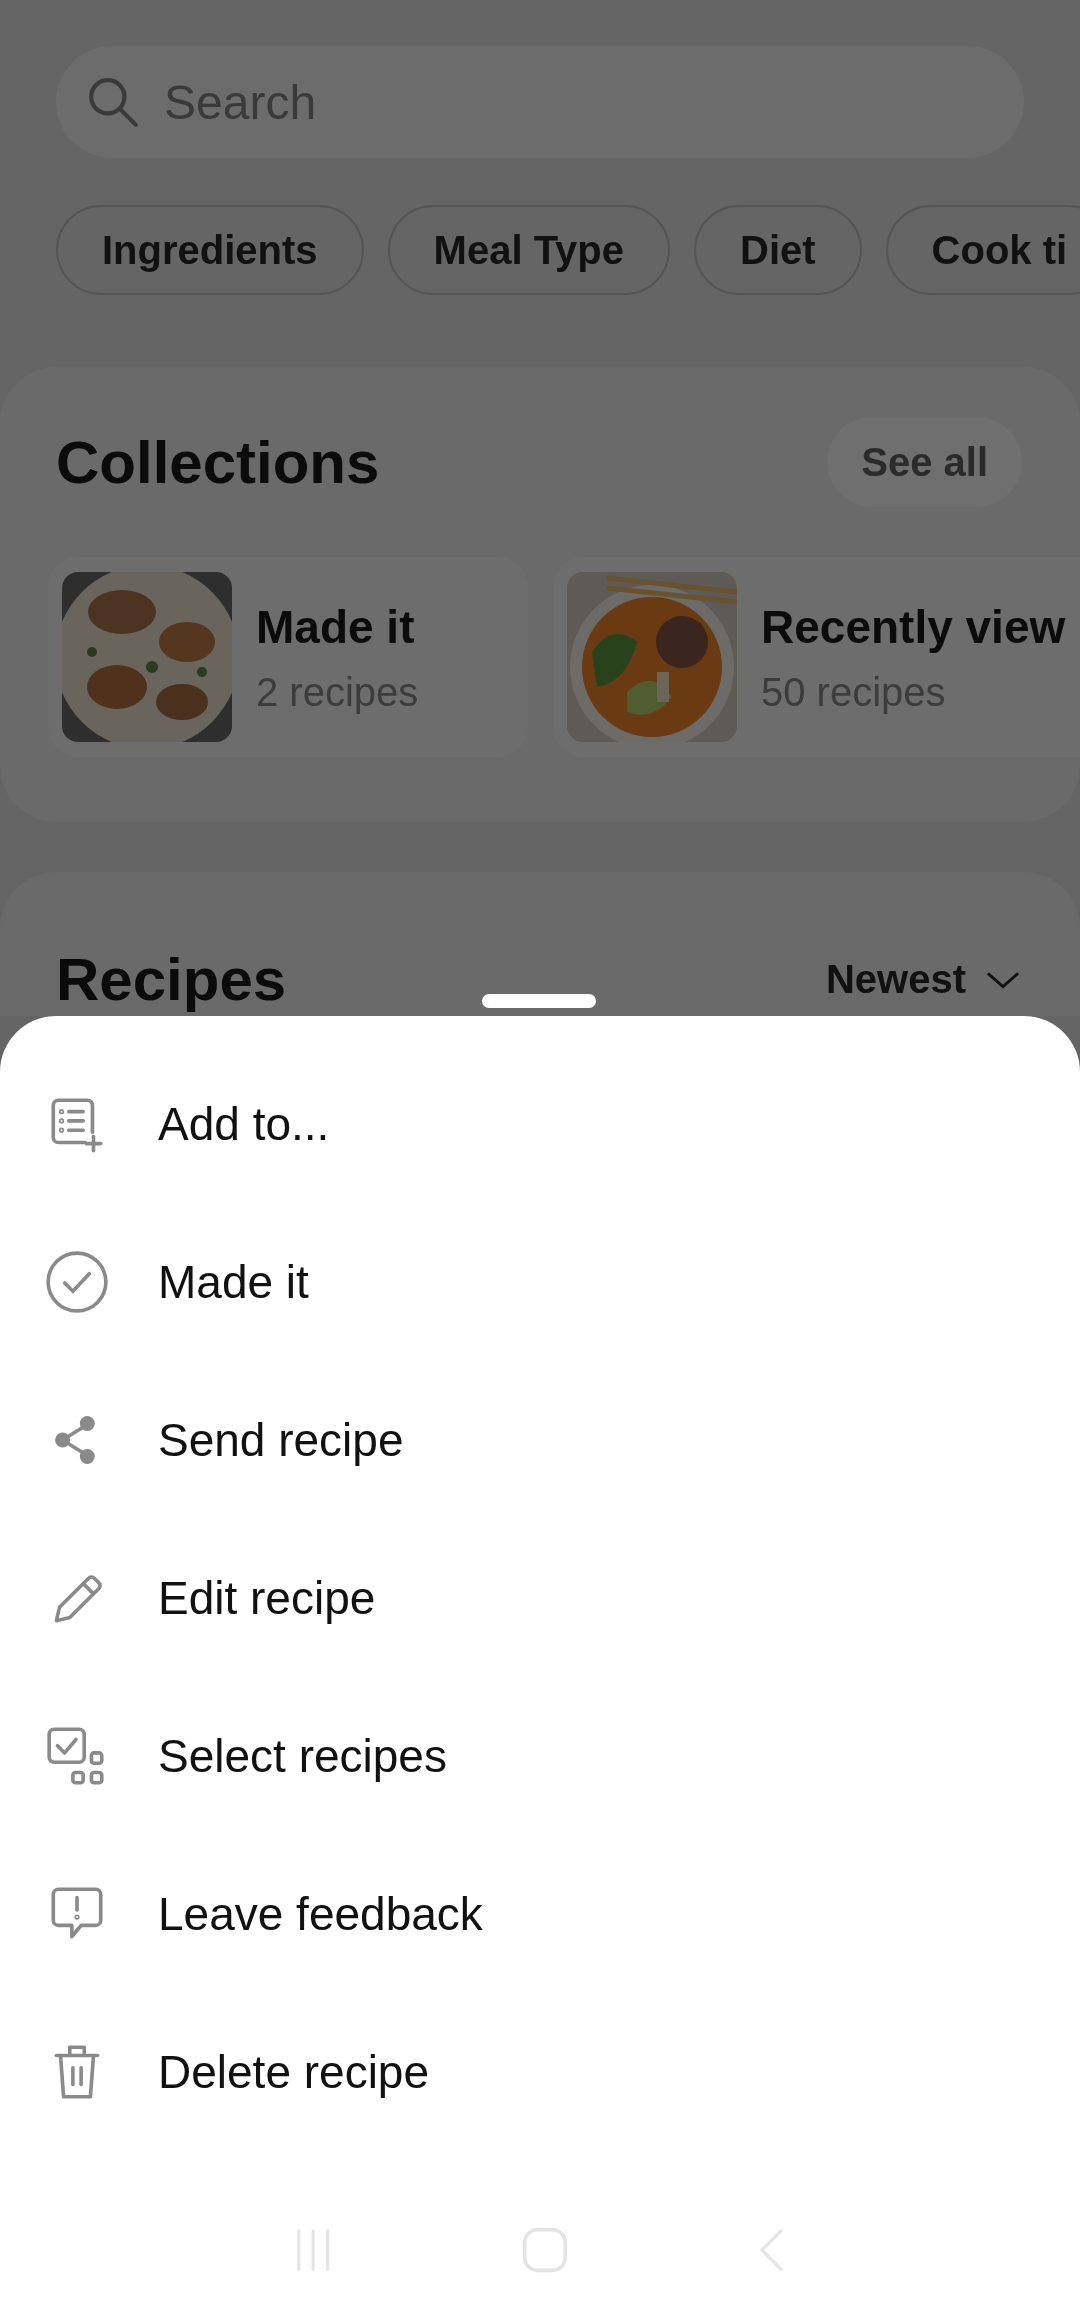  What do you see at coordinates (540, 2072) in the screenshot?
I see `menu-item: Delete recipe` at bounding box center [540, 2072].